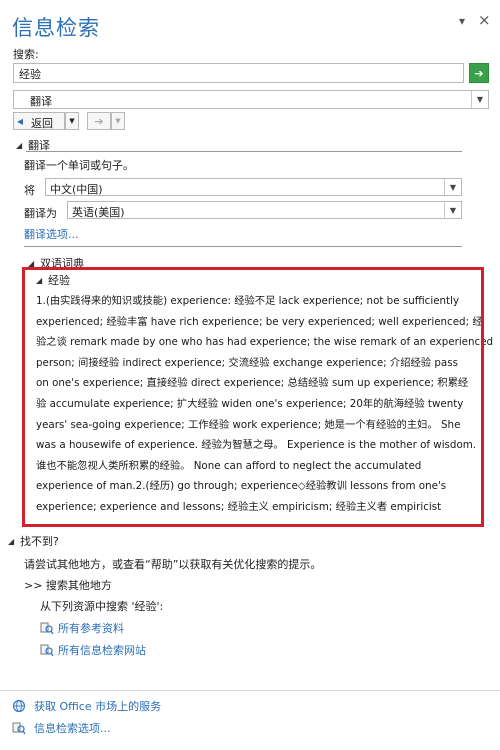 The width and height of the screenshot is (500, 750). What do you see at coordinates (30, 74) in the screenshot?
I see `search-input-value: 经验` at bounding box center [30, 74].